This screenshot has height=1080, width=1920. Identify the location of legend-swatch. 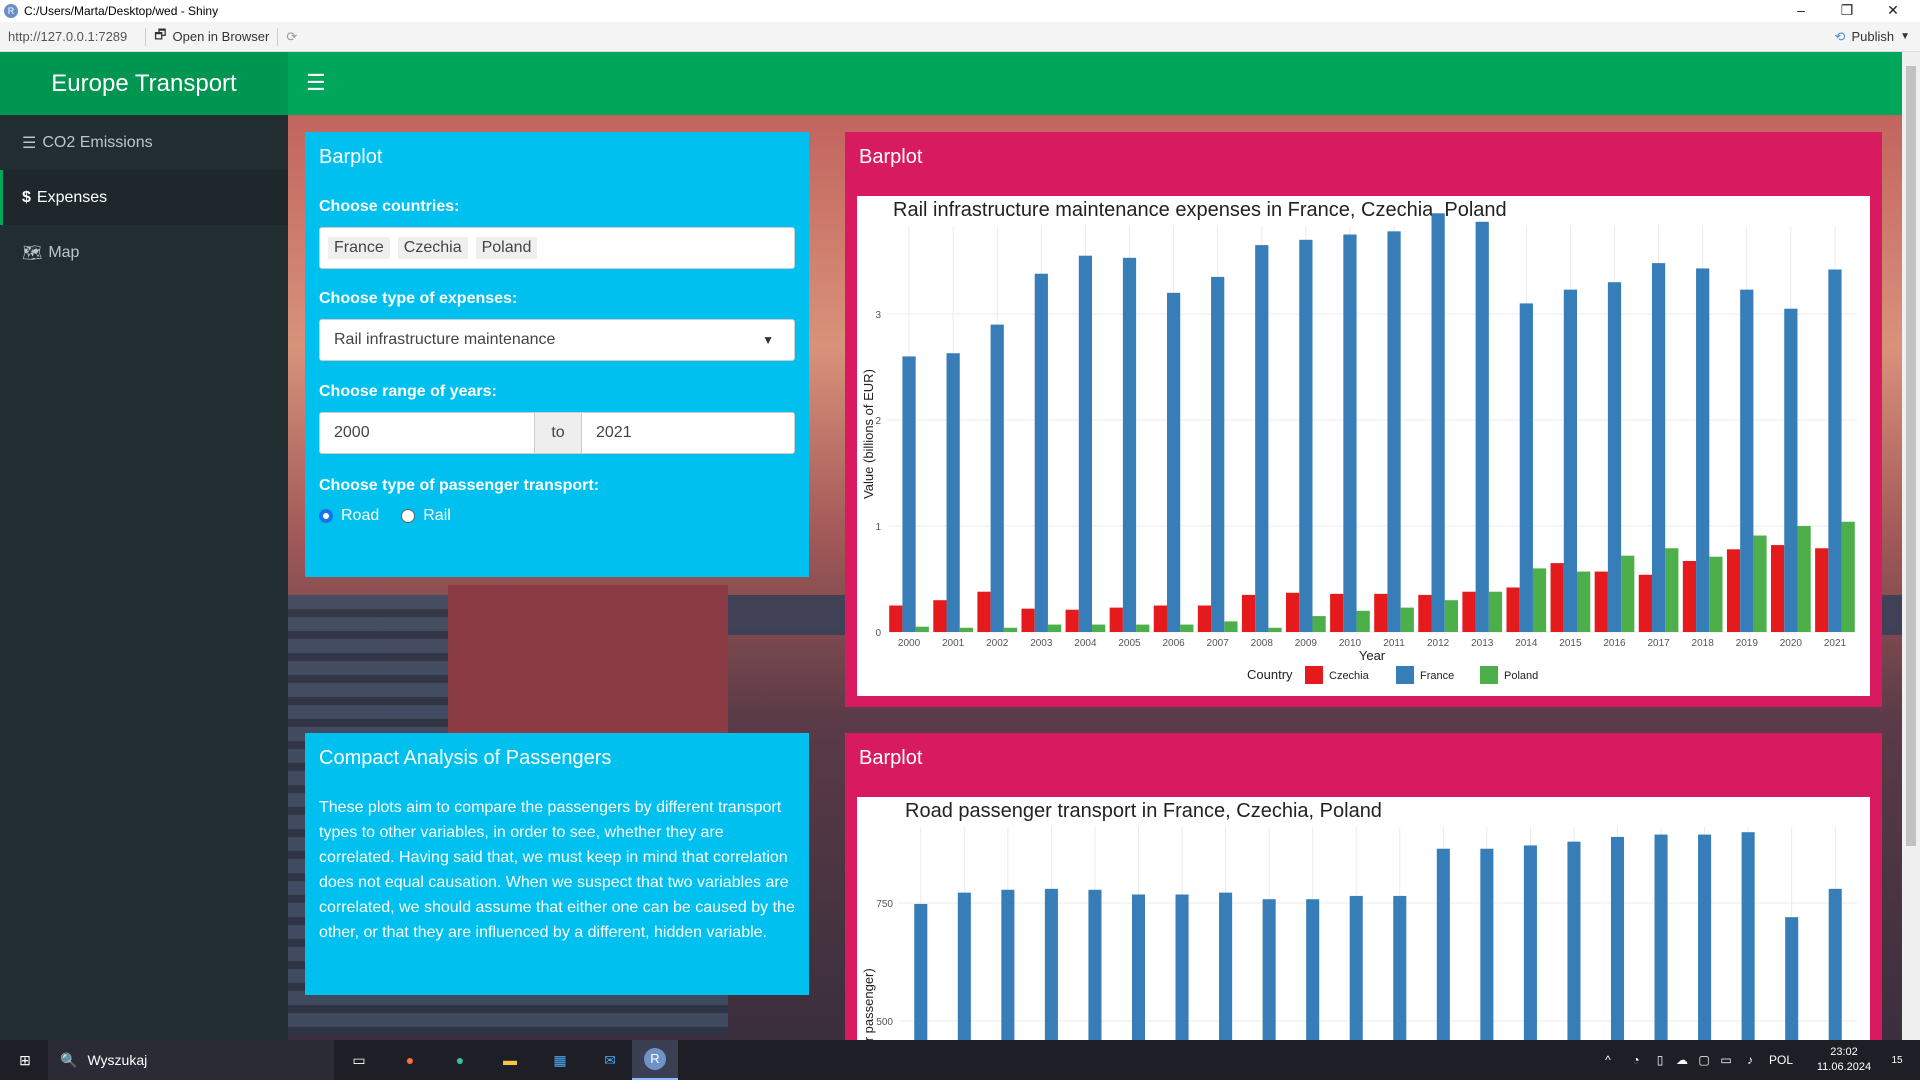
(1314, 675).